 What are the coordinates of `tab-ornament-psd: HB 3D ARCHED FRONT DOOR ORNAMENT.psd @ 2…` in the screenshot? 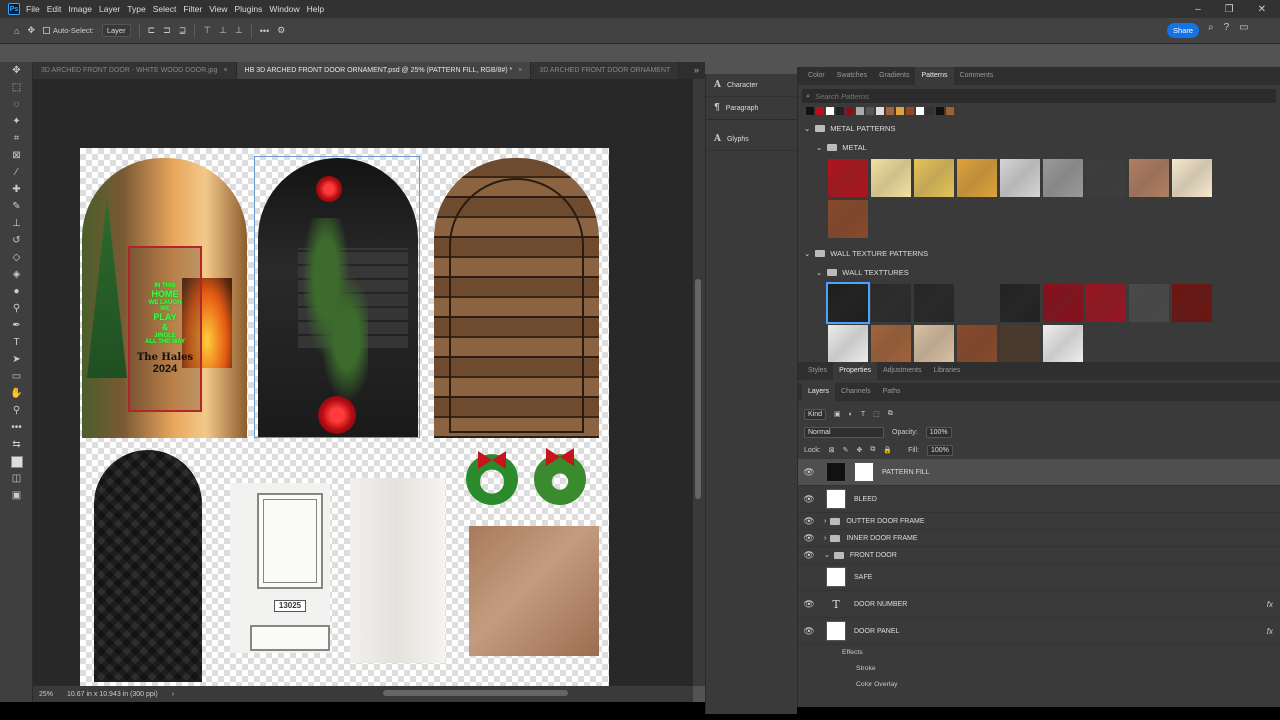 It's located at (384, 70).